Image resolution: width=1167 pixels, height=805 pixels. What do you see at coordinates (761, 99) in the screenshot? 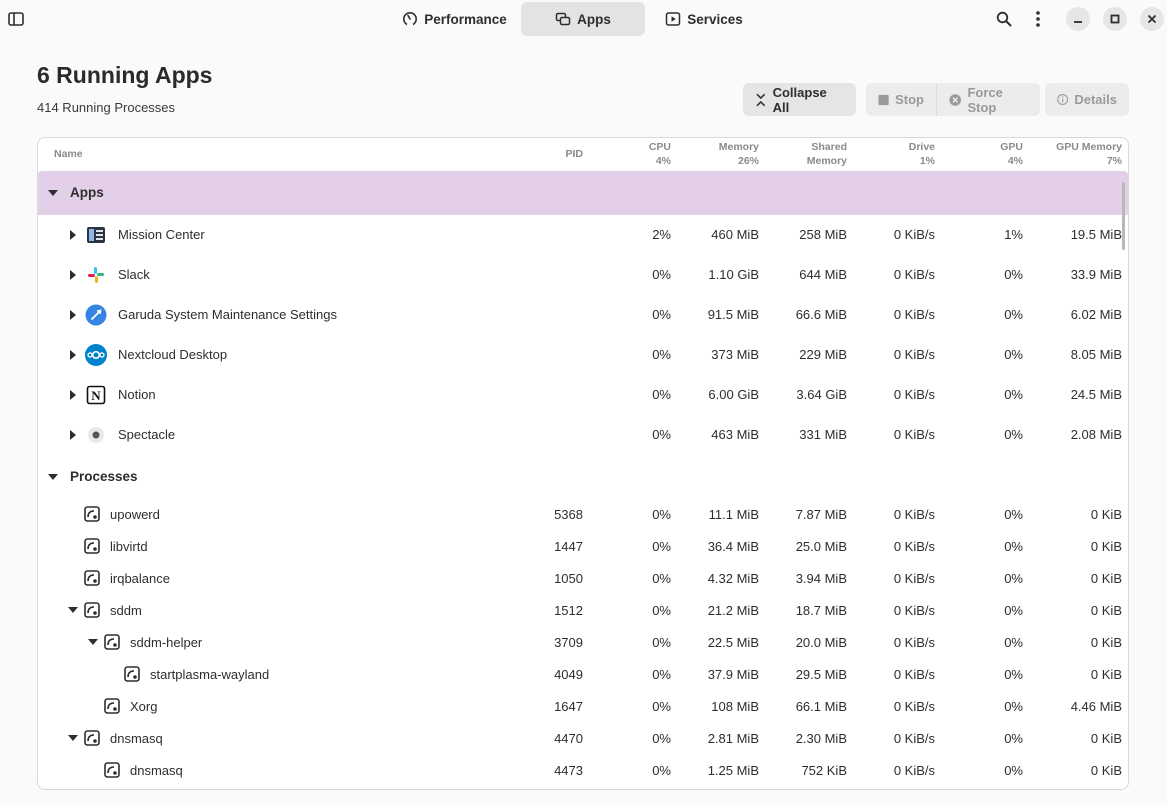
I see `collapse-icon` at bounding box center [761, 99].